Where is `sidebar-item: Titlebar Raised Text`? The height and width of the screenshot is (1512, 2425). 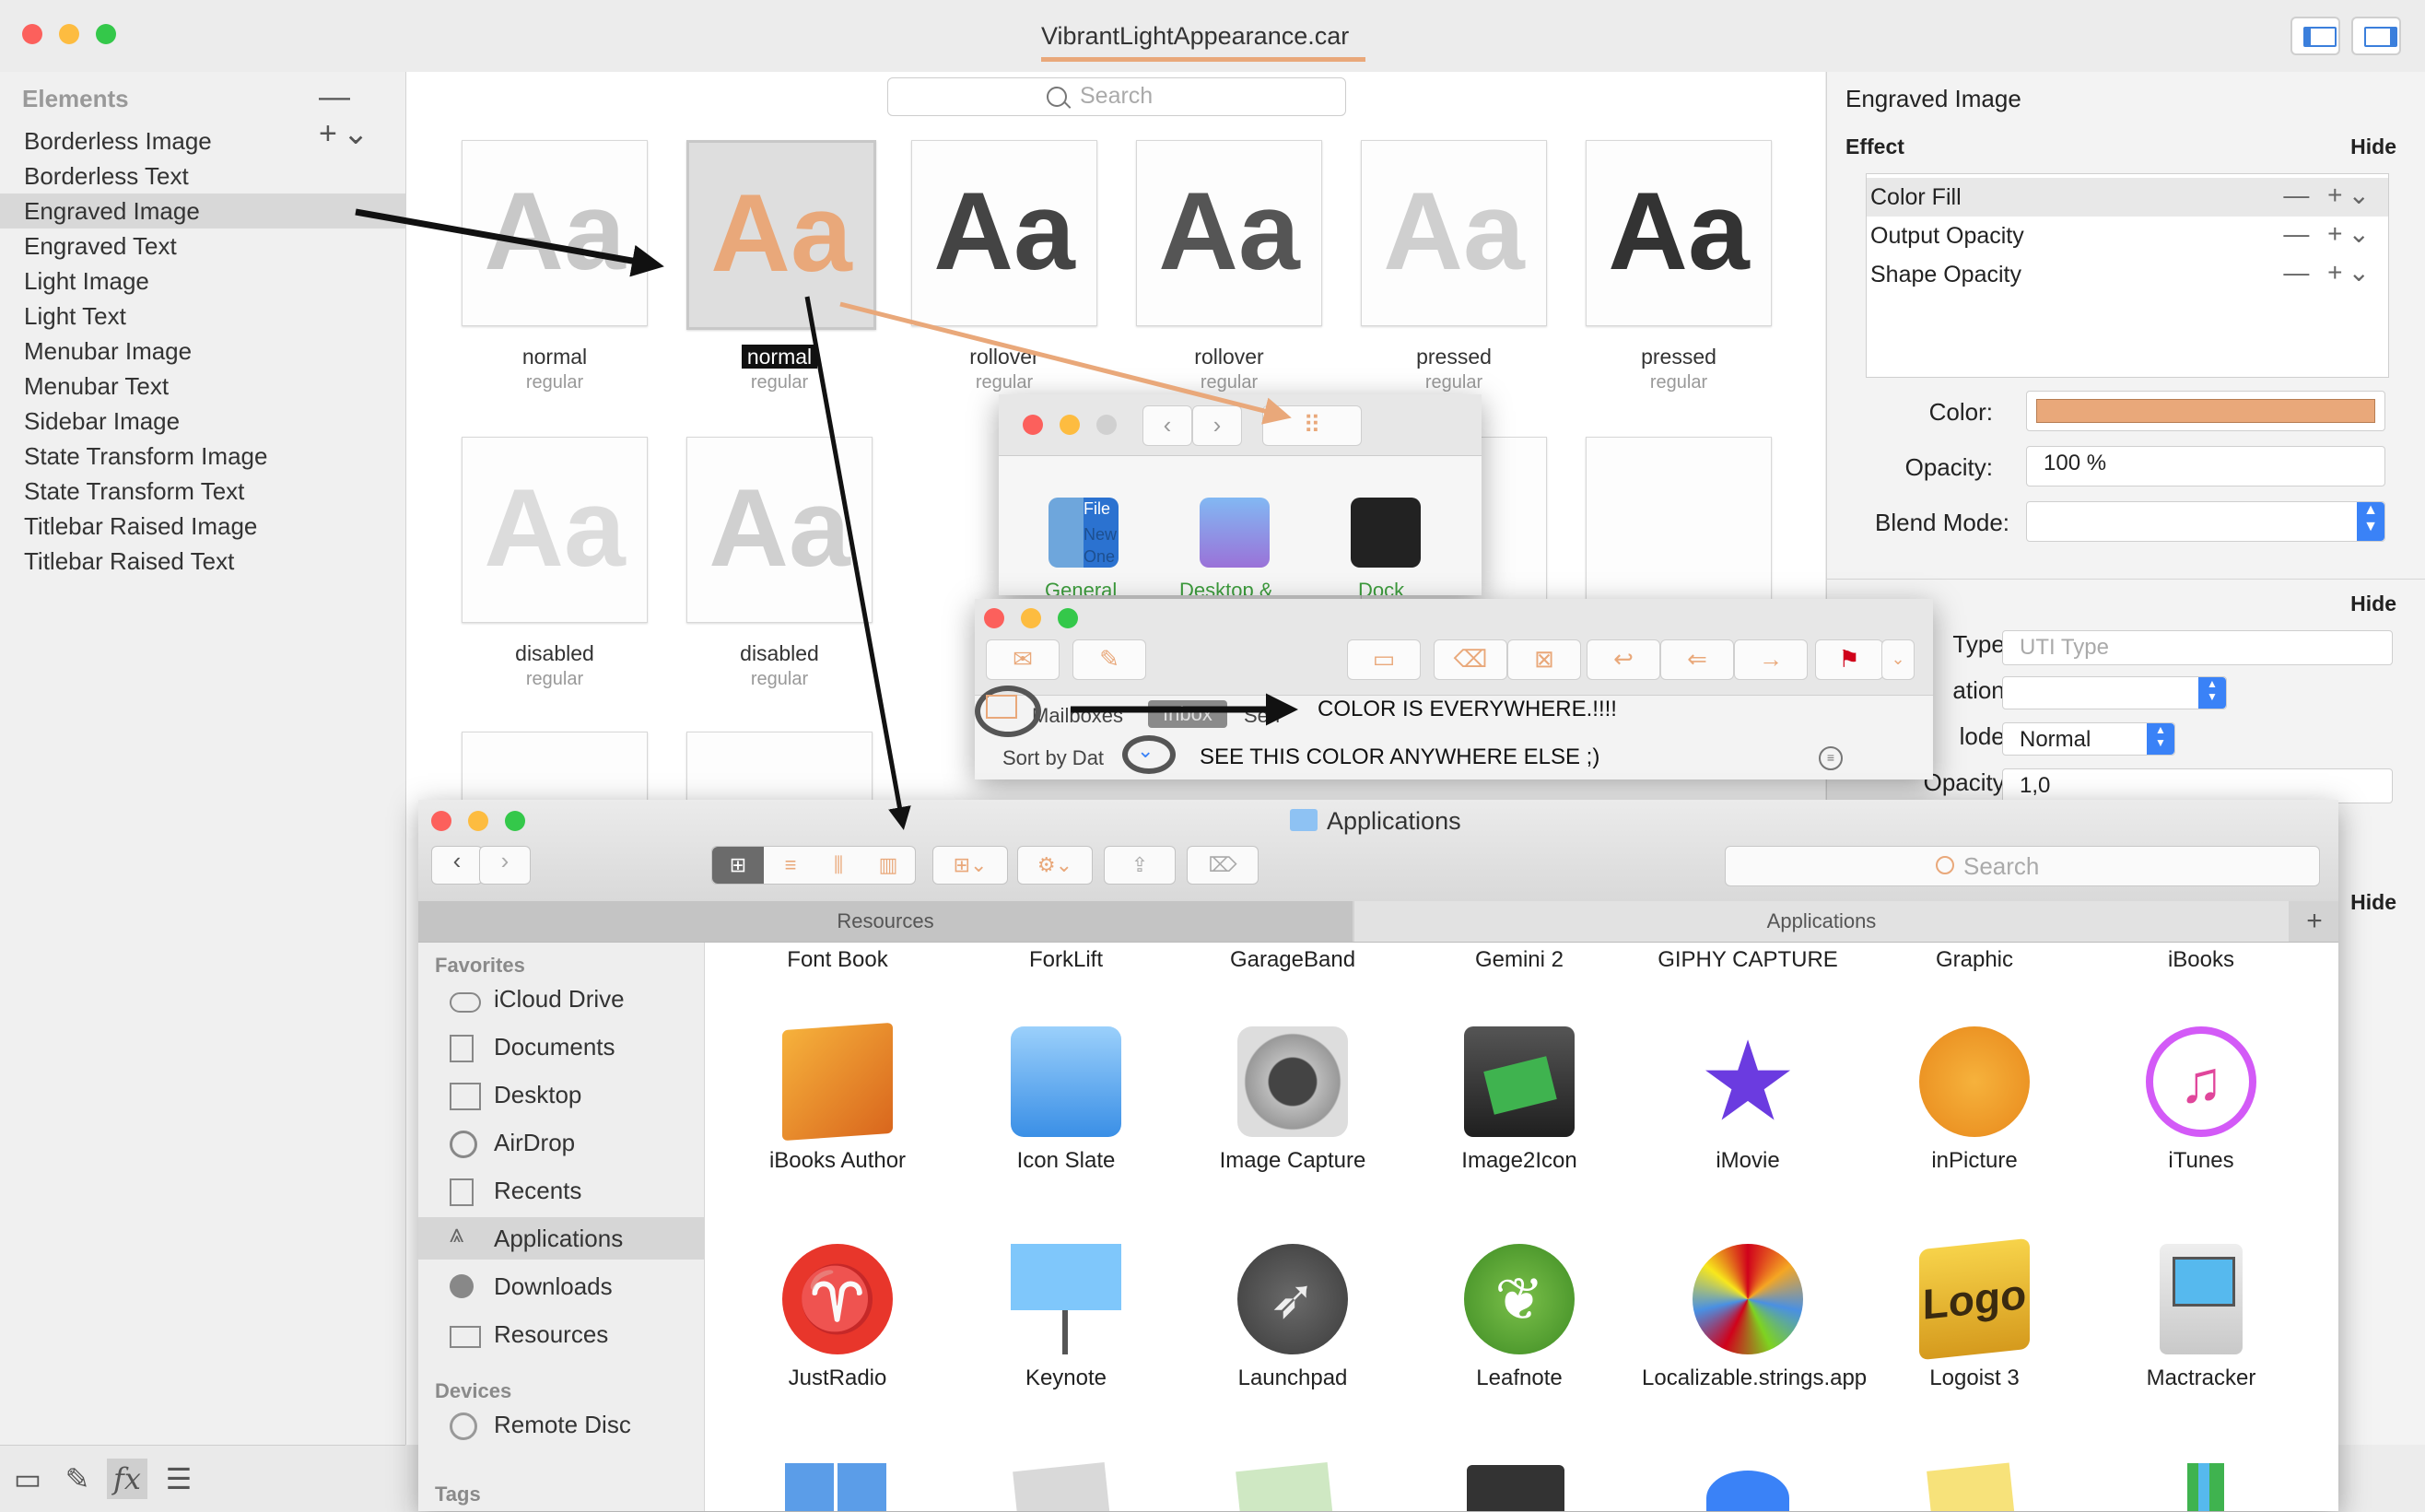 sidebar-item: Titlebar Raised Text is located at coordinates (203, 561).